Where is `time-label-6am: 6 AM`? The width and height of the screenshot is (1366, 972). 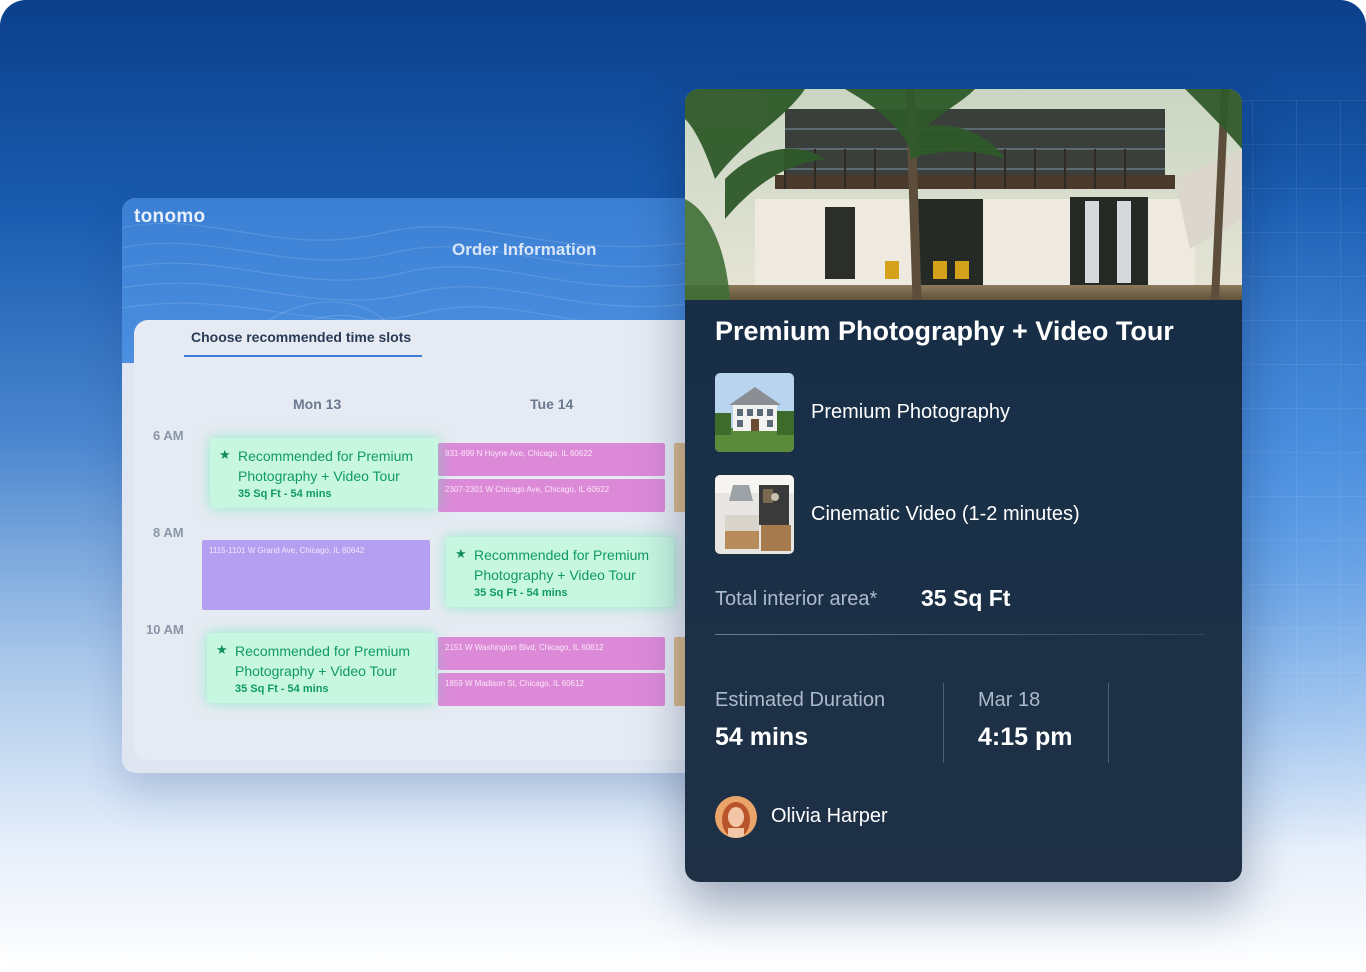 time-label-6am: 6 AM is located at coordinates (168, 435).